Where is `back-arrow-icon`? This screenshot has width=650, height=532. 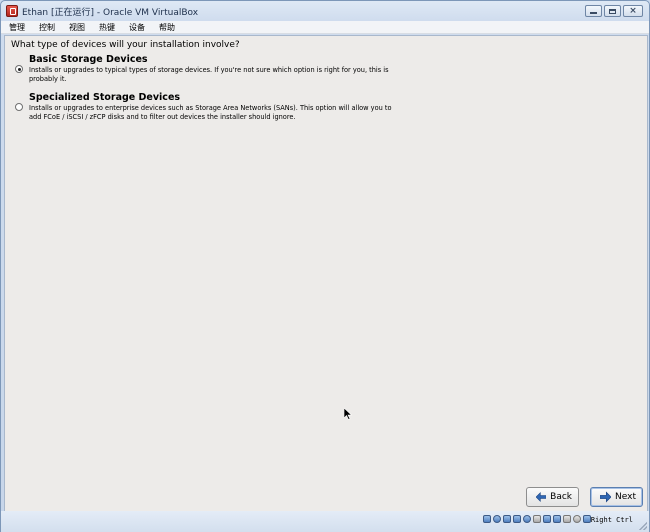 back-arrow-icon is located at coordinates (541, 497).